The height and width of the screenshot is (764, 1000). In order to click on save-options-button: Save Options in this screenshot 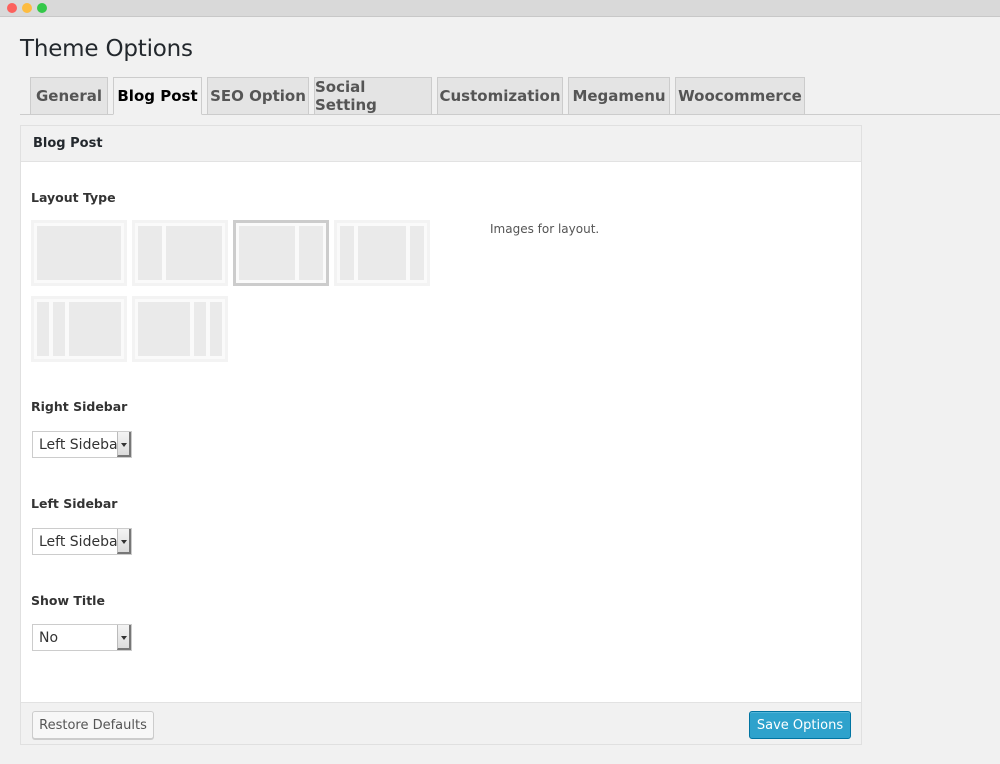, I will do `click(800, 725)`.